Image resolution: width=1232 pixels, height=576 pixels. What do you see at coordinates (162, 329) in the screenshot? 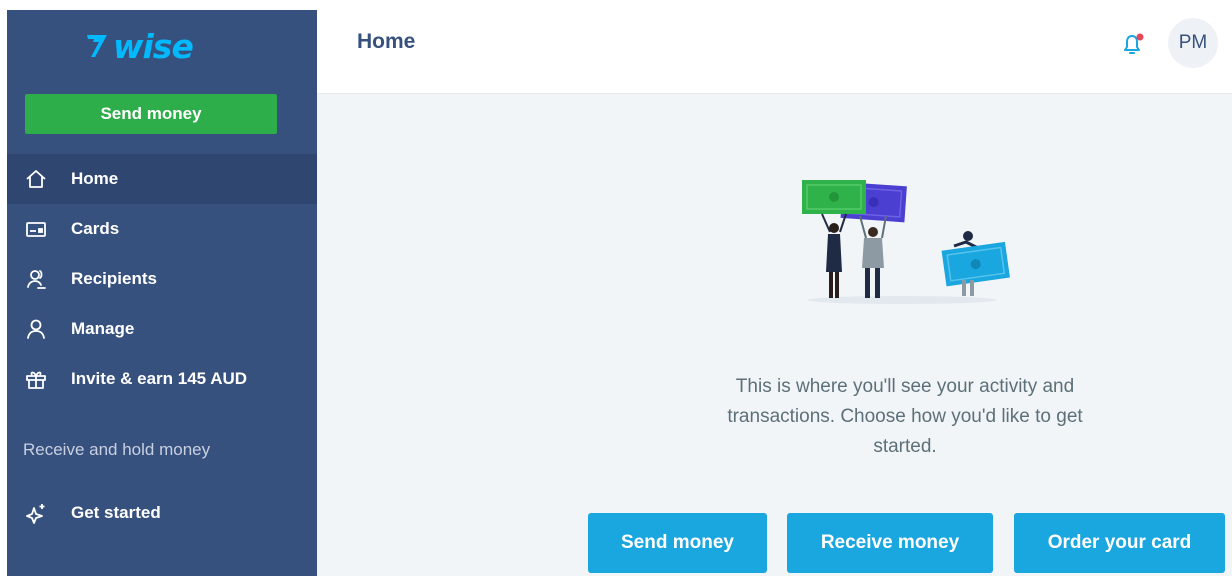
I see `sidebar-item-manage: Manage` at bounding box center [162, 329].